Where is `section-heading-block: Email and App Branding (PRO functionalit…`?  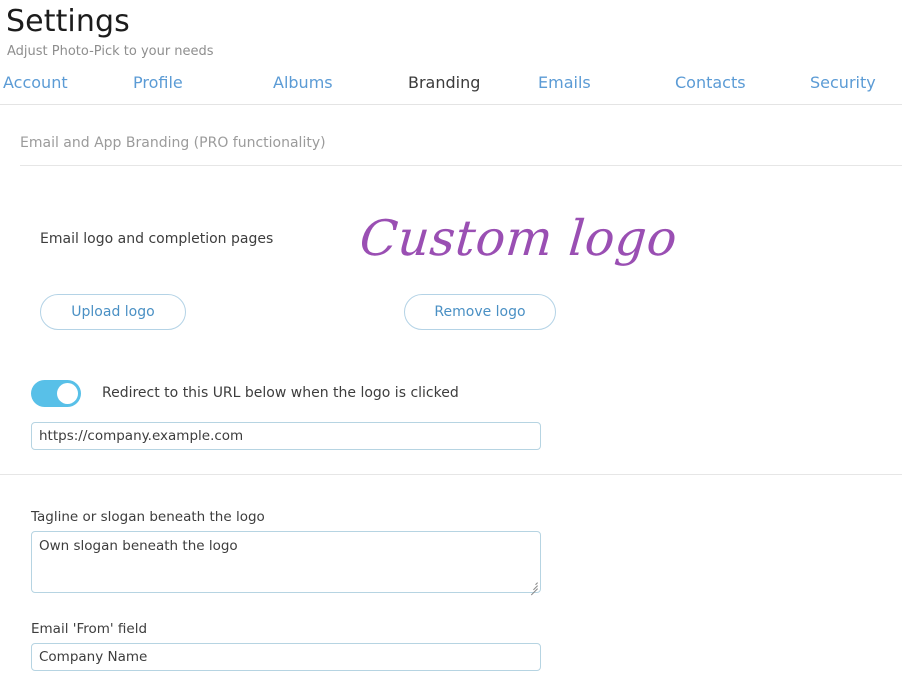
section-heading-block: Email and App Branding (PRO functionalit… is located at coordinates (451, 143).